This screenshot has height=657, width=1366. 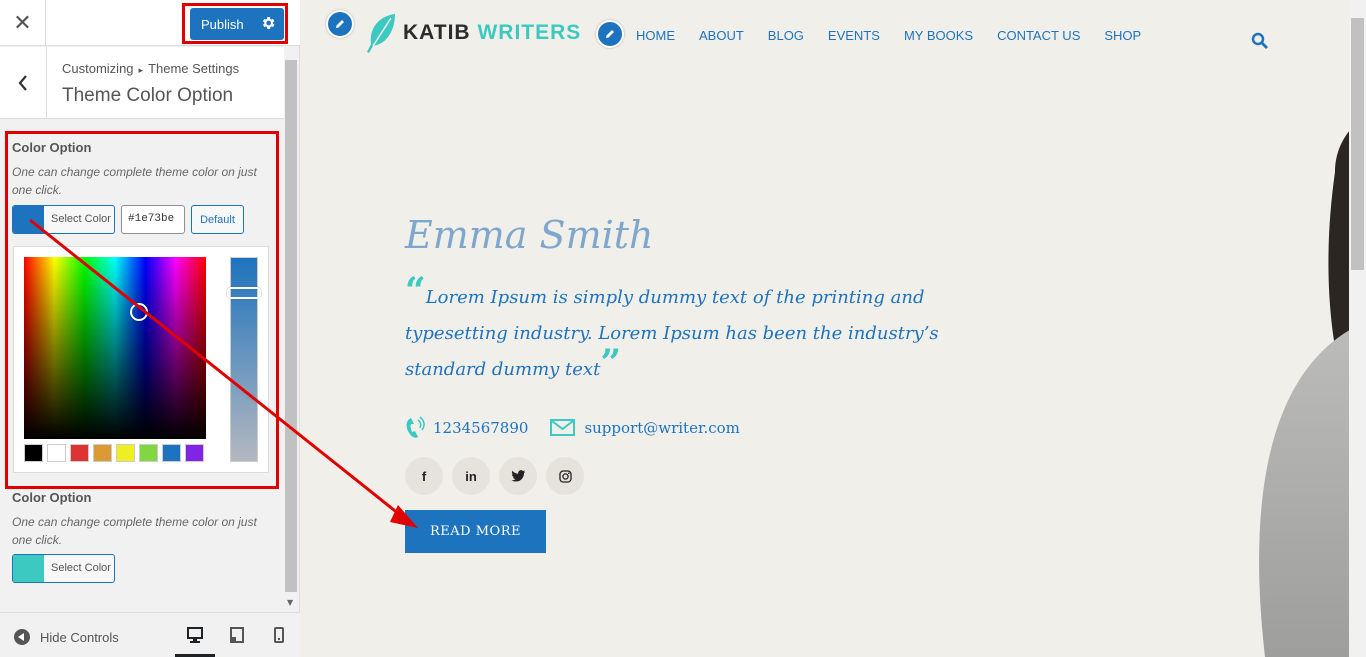 What do you see at coordinates (471, 476) in the screenshot?
I see `linkedin-icon: in` at bounding box center [471, 476].